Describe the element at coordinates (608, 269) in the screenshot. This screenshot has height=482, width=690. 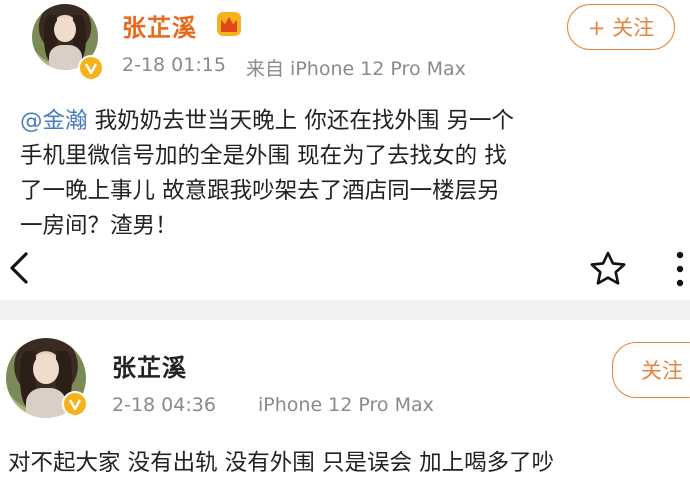
I see `star-outline-icon` at that location.